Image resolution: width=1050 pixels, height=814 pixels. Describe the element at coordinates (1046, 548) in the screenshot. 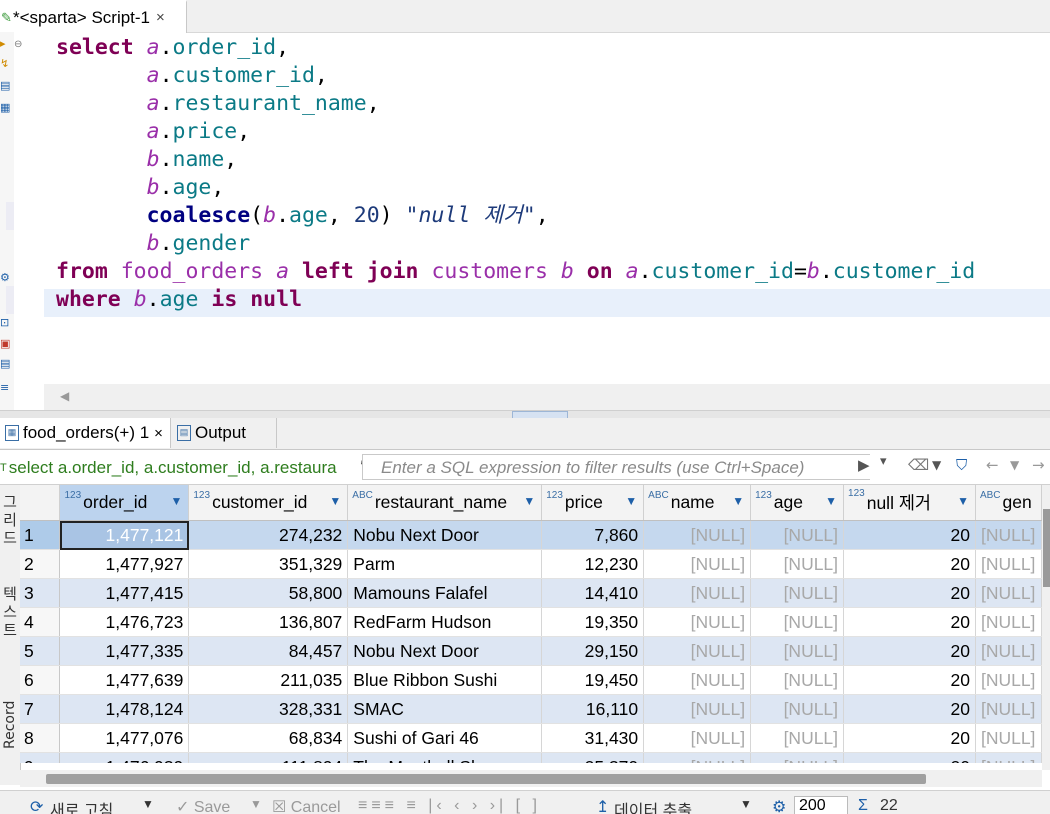

I see `scroll-thumb` at that location.